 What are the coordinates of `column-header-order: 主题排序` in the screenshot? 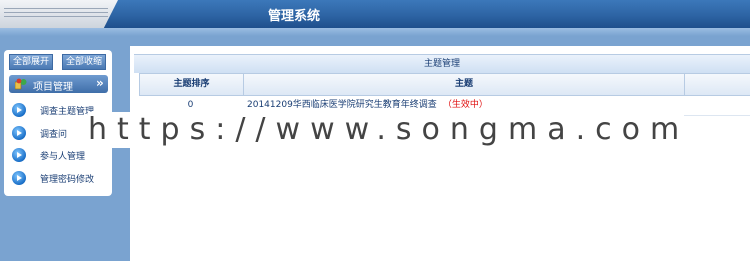 It's located at (192, 84).